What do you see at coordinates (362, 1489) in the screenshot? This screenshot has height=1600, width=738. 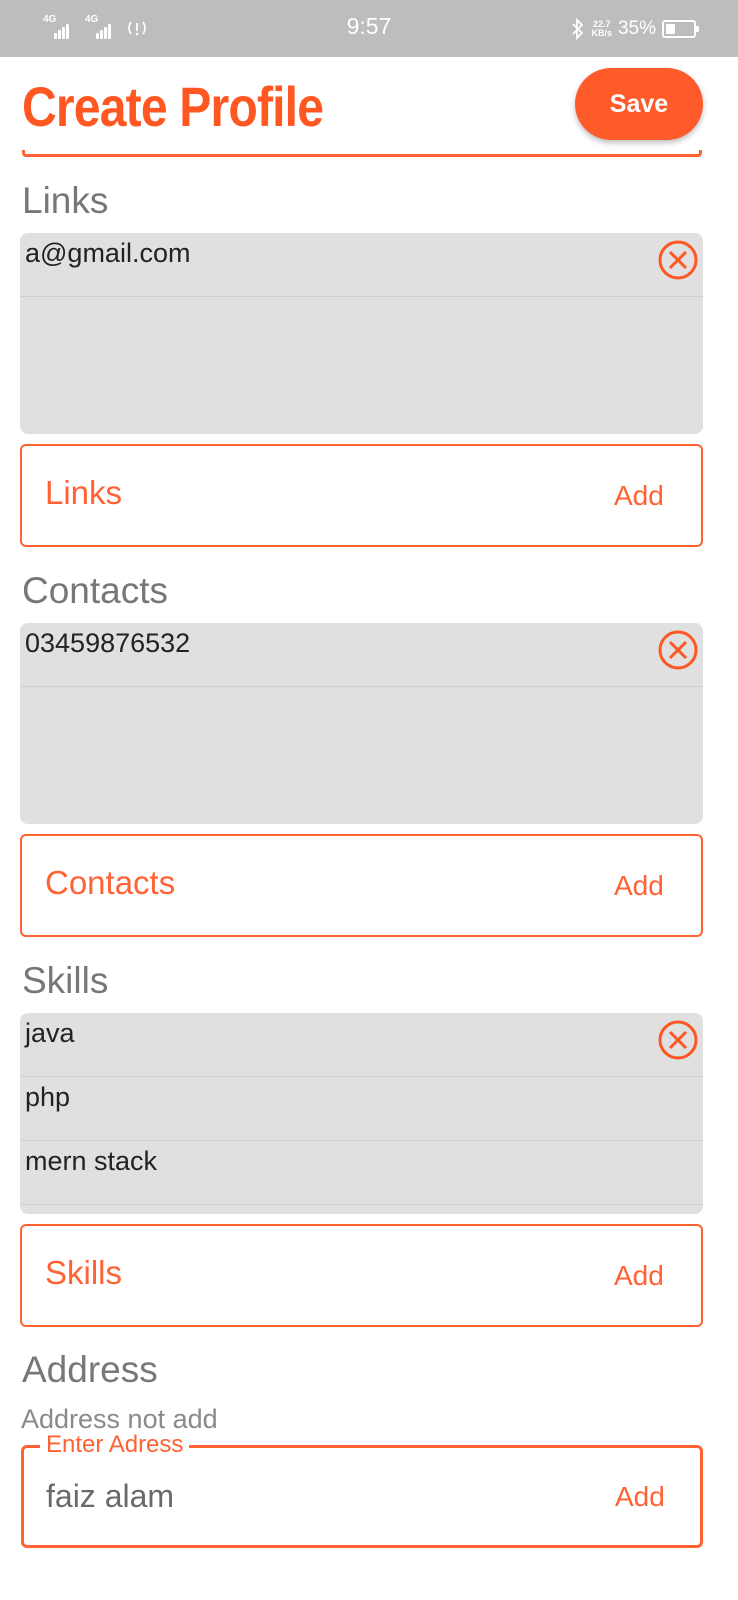 I see `address-input: Enter Adress faiz alam Add` at bounding box center [362, 1489].